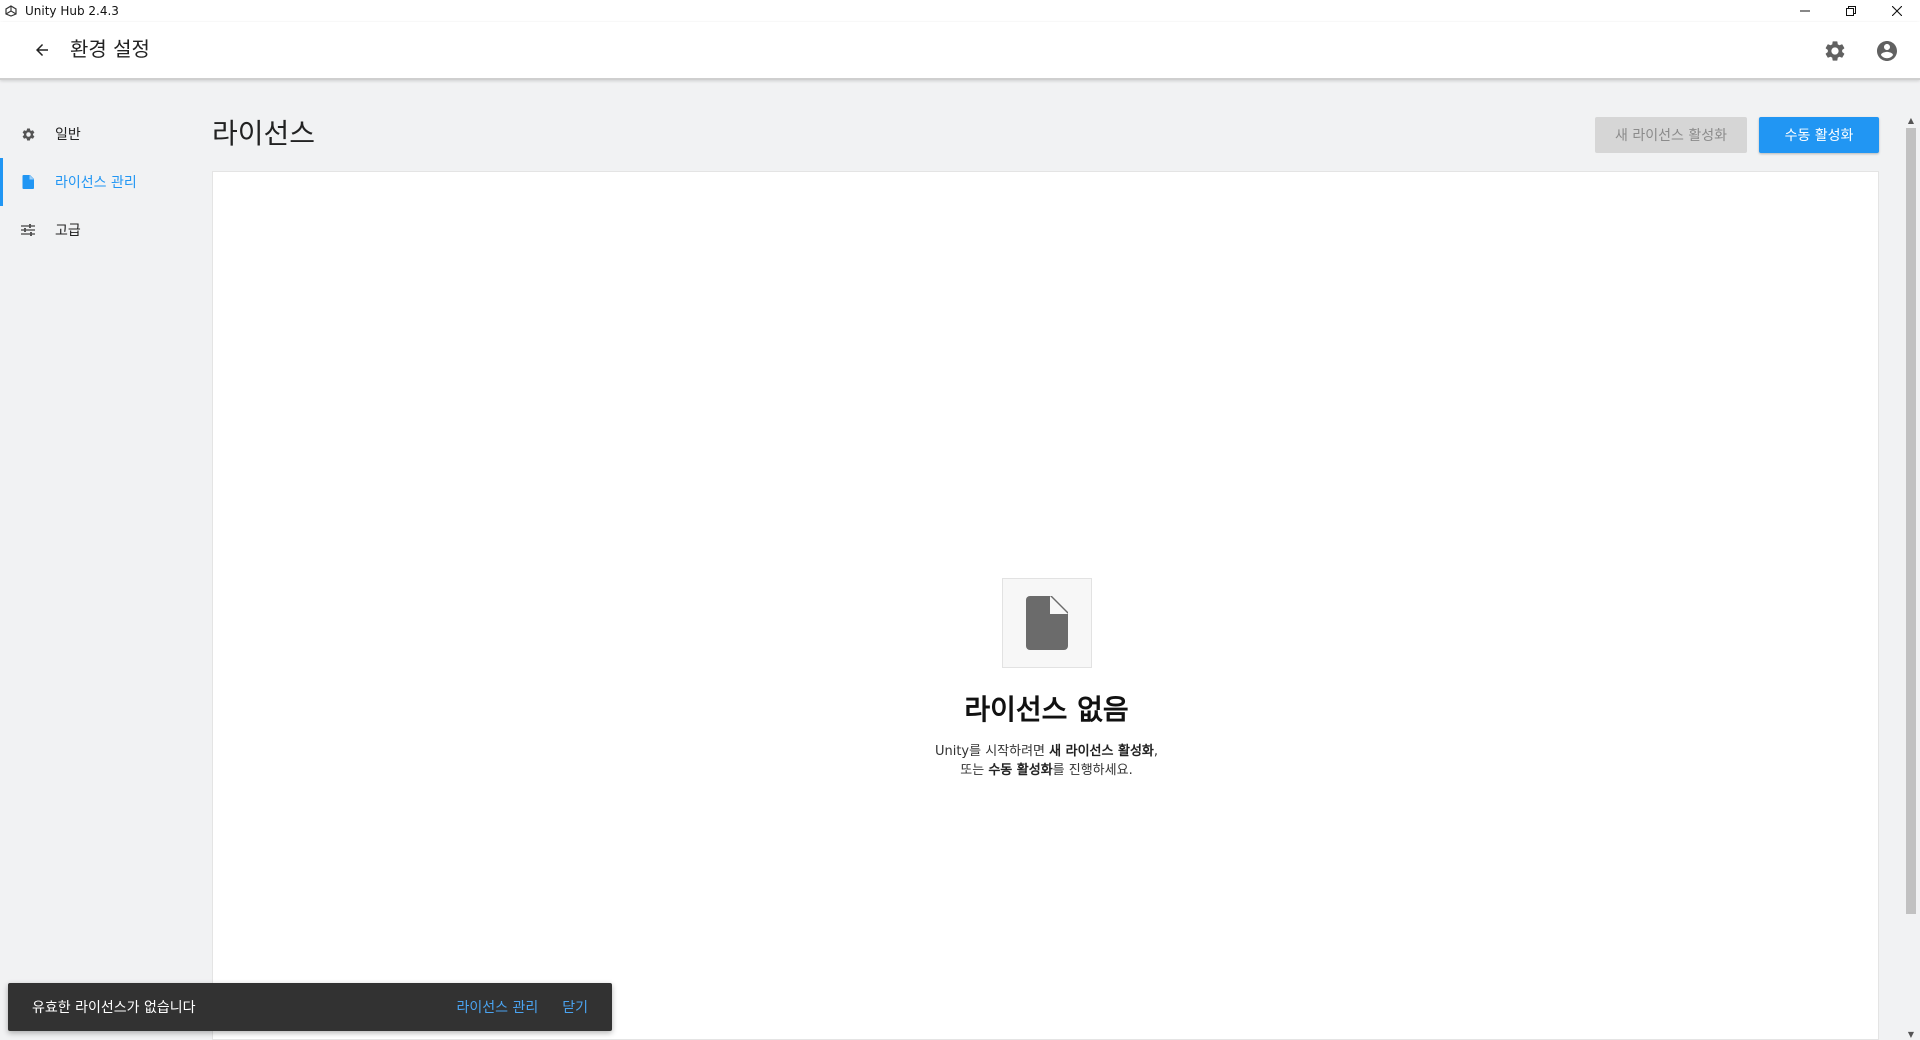  I want to click on sliders-icon, so click(28, 230).